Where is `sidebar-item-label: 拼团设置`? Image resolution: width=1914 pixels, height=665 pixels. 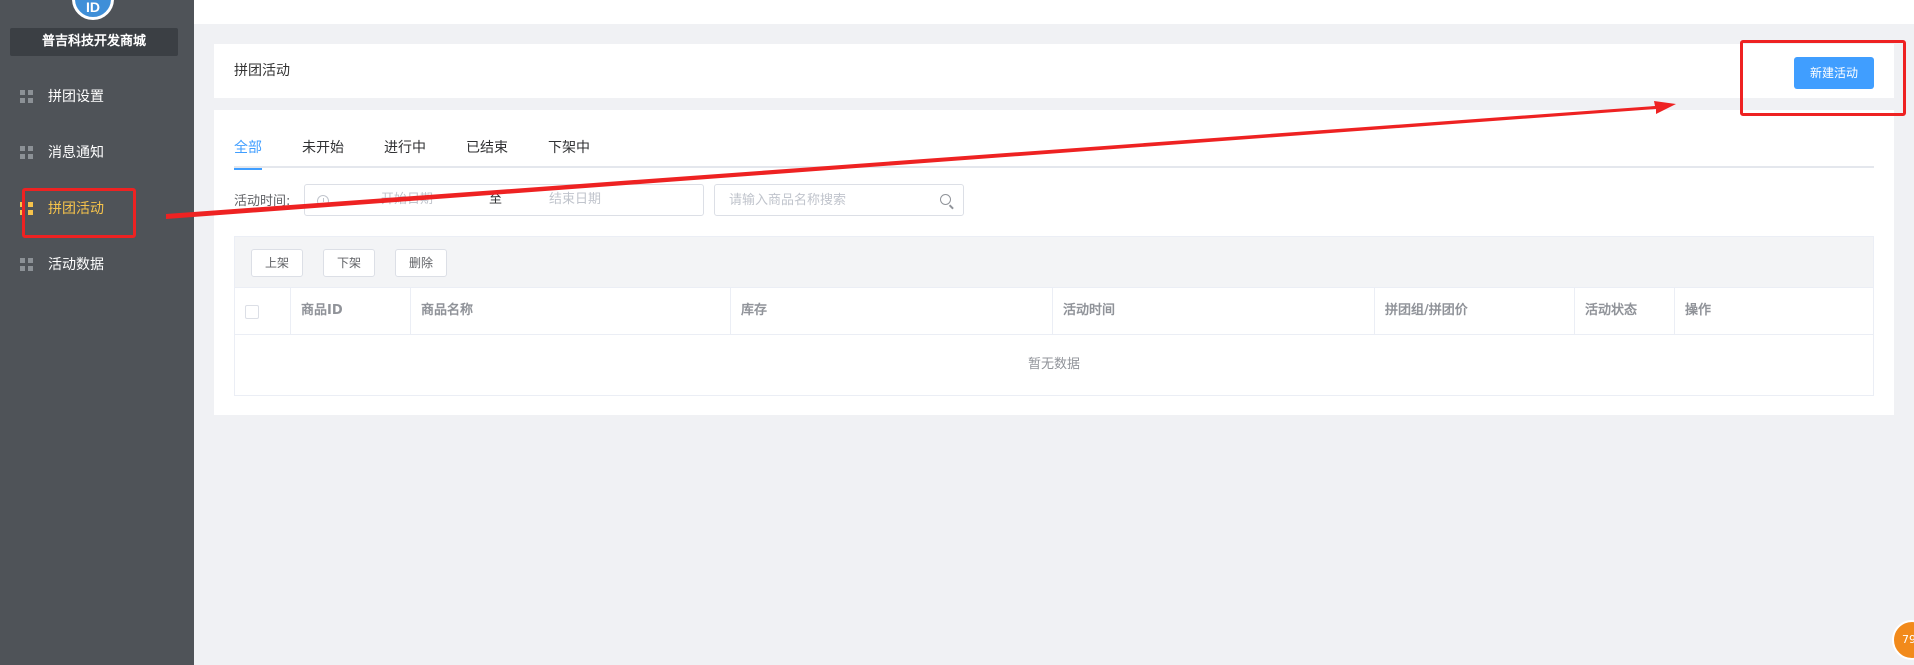
sidebar-item-label: 拼团设置 is located at coordinates (76, 97).